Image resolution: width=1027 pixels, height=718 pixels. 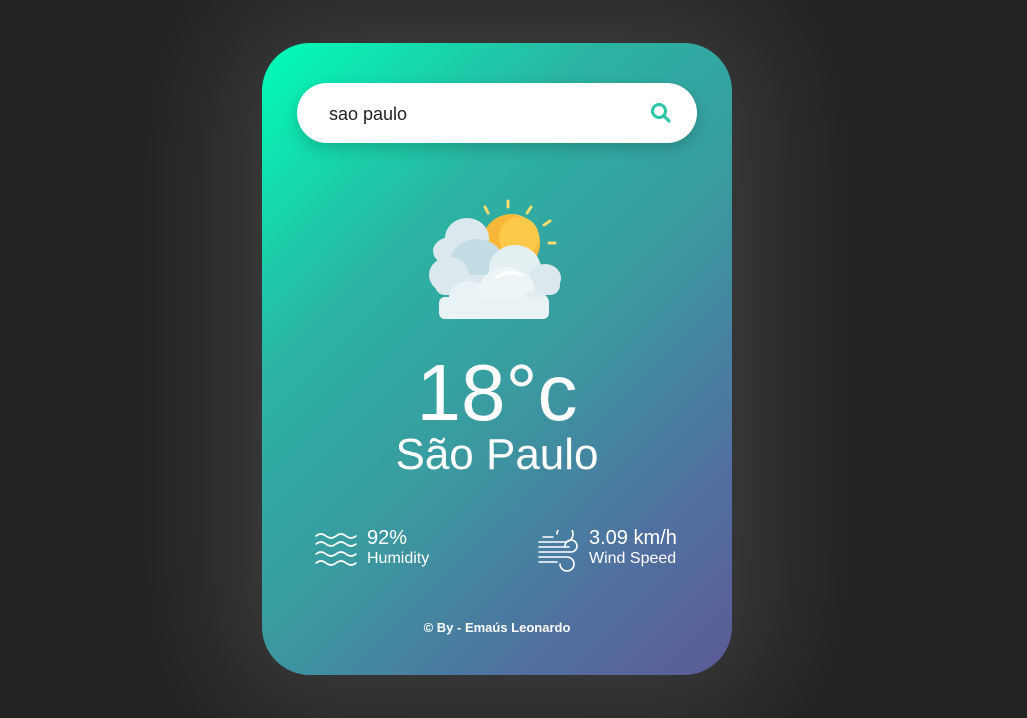 I want to click on wind-detail: 3.09 km/h Wind Speed, so click(x=632, y=551).